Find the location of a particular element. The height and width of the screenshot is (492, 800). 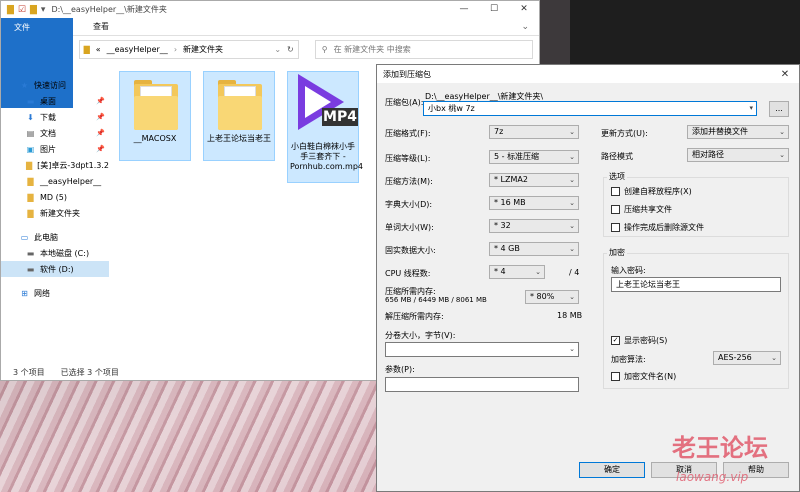

breadcrumb-item: __easyHelper__ is located at coordinates (137, 49).